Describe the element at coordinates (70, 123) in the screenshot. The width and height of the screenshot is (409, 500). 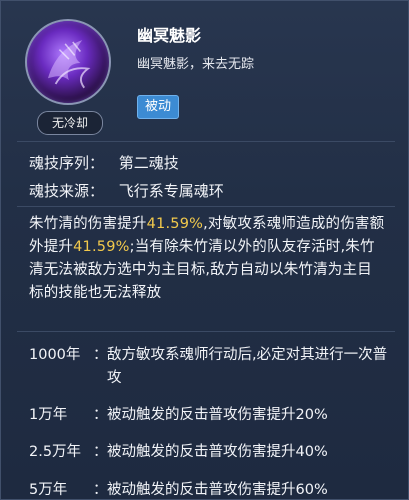
I see `cooldown-badge: 无冷却` at that location.